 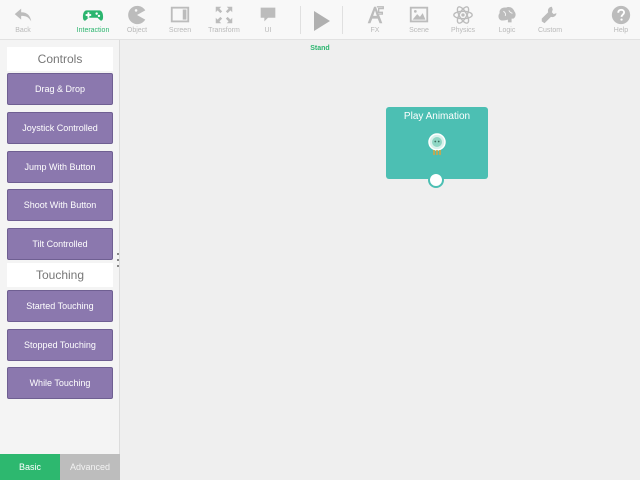 What do you see at coordinates (224, 15) in the screenshot?
I see `expand-icon` at bounding box center [224, 15].